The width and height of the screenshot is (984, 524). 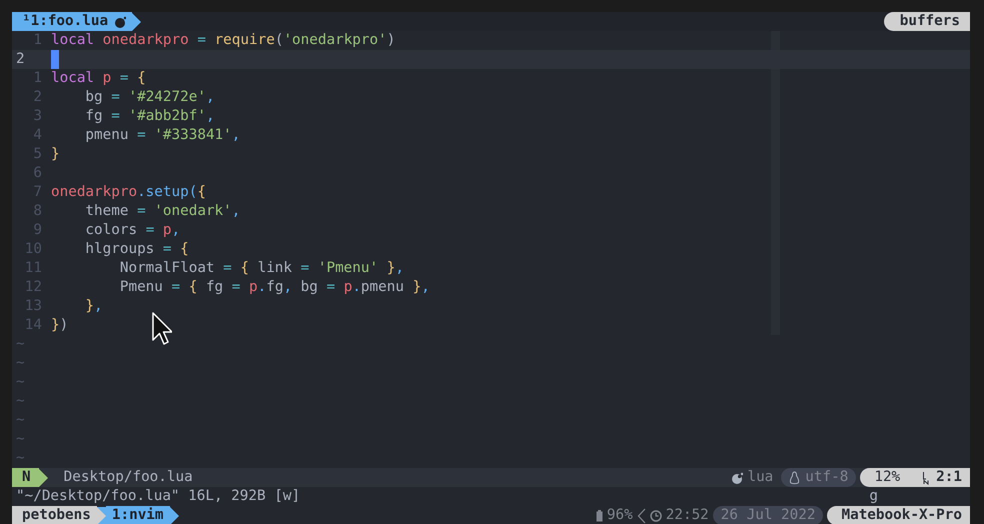 I want to click on mouse-pointer-icon, so click(x=162, y=329).